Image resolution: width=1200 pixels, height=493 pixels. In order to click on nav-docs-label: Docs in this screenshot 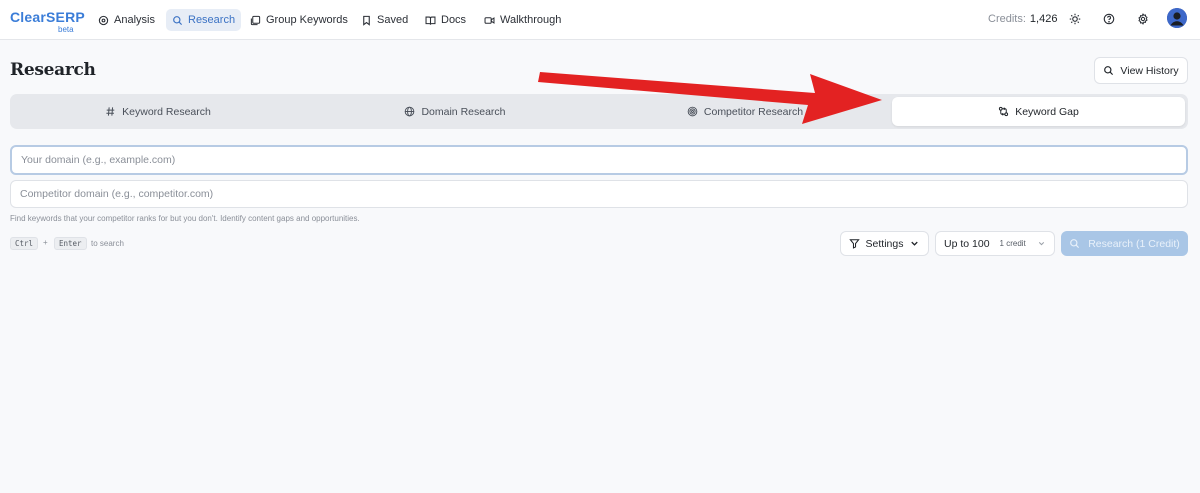, I will do `click(454, 20)`.